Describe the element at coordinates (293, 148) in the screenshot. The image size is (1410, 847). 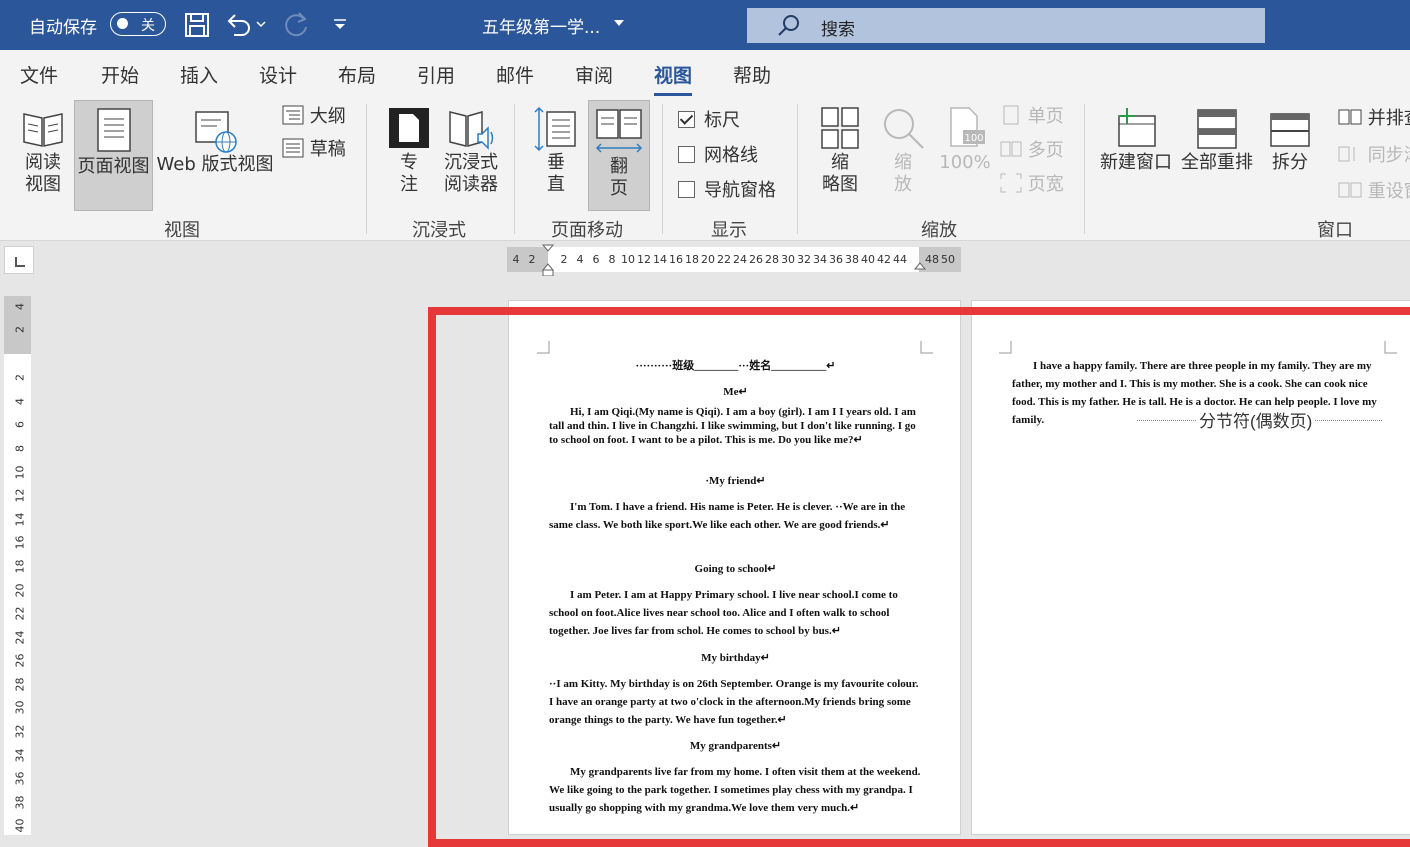
I see `draft-icon` at that location.